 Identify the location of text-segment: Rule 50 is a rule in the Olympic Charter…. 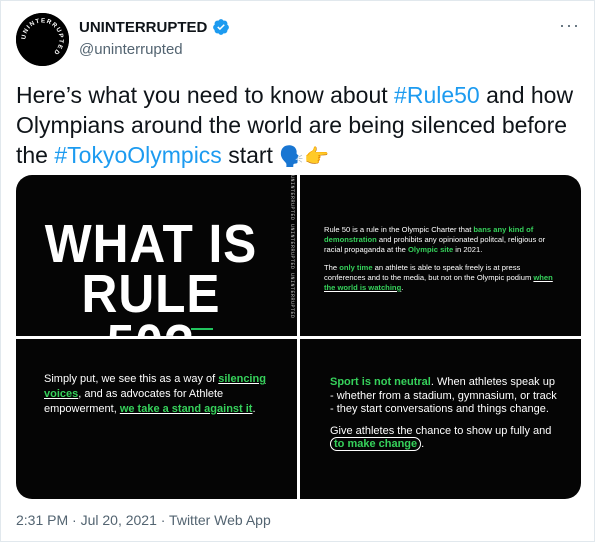
(399, 229).